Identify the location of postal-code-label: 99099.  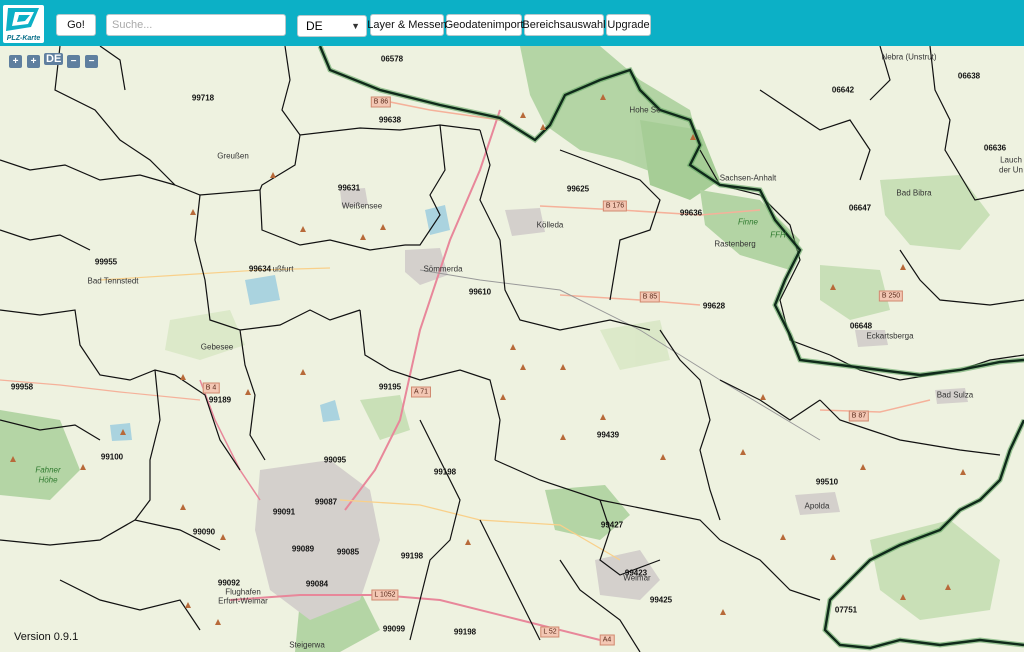
(394, 629).